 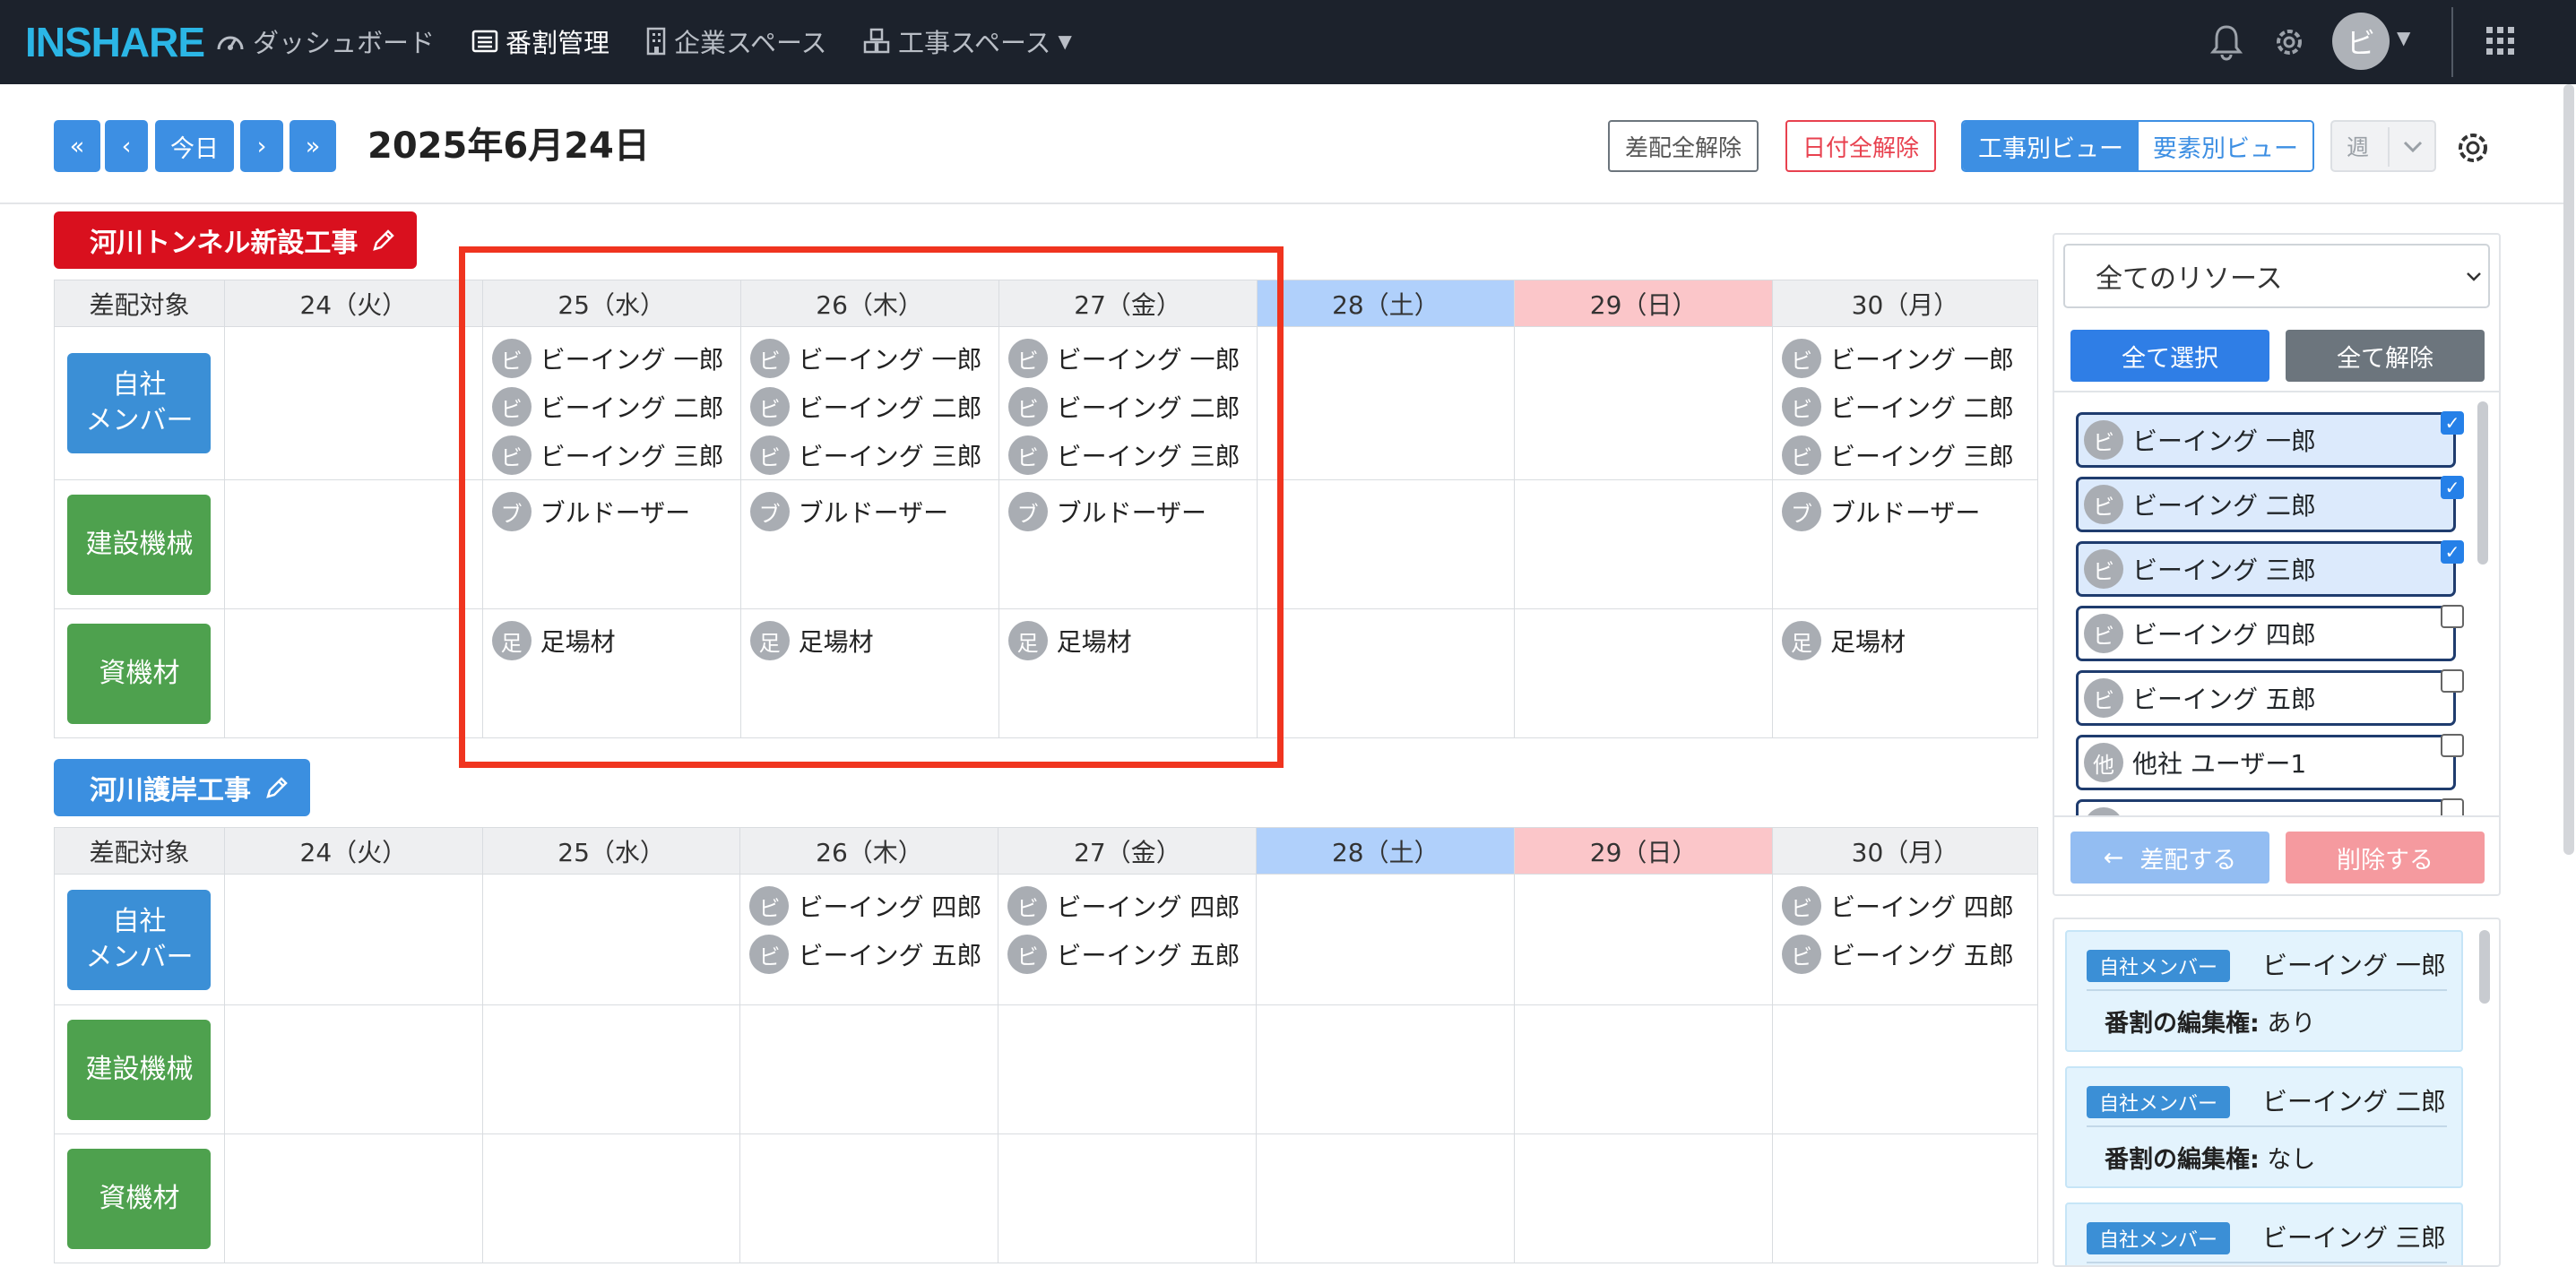 What do you see at coordinates (2484, 967) in the screenshot?
I see `info-scrollbar` at bounding box center [2484, 967].